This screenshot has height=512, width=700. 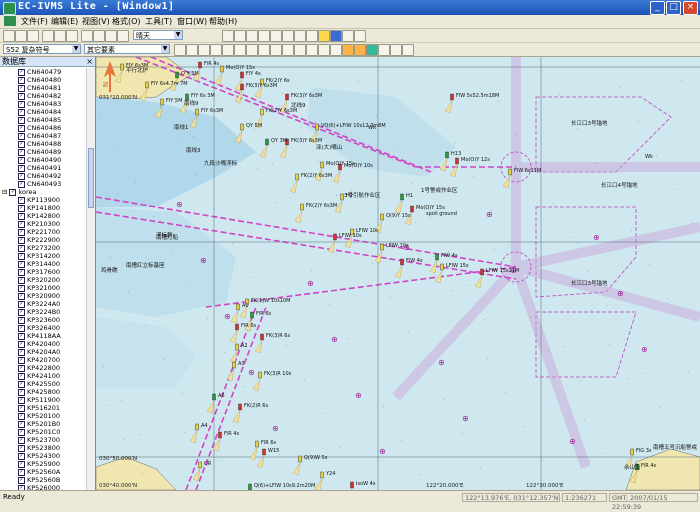 What do you see at coordinates (39, 304) in the screenshot?
I see `tree-item: ✓ KP3224A0` at bounding box center [39, 304].